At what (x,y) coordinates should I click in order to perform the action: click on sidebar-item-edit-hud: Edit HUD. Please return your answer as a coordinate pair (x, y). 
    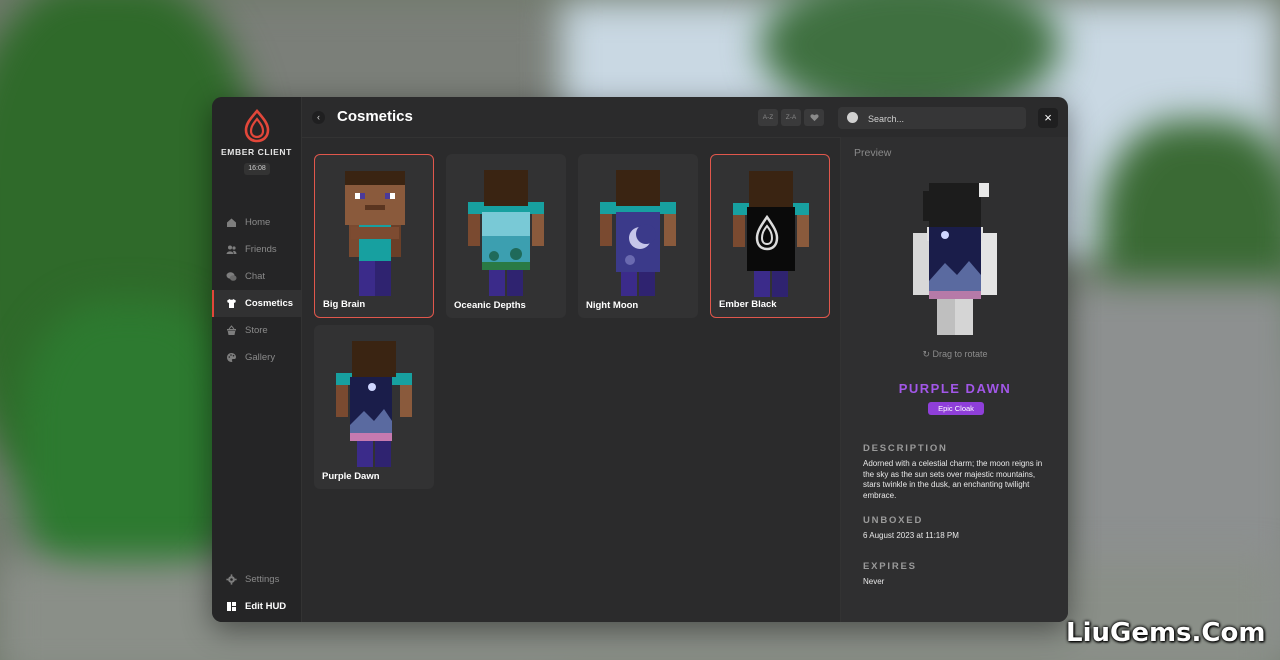
    Looking at the image, I should click on (256, 606).